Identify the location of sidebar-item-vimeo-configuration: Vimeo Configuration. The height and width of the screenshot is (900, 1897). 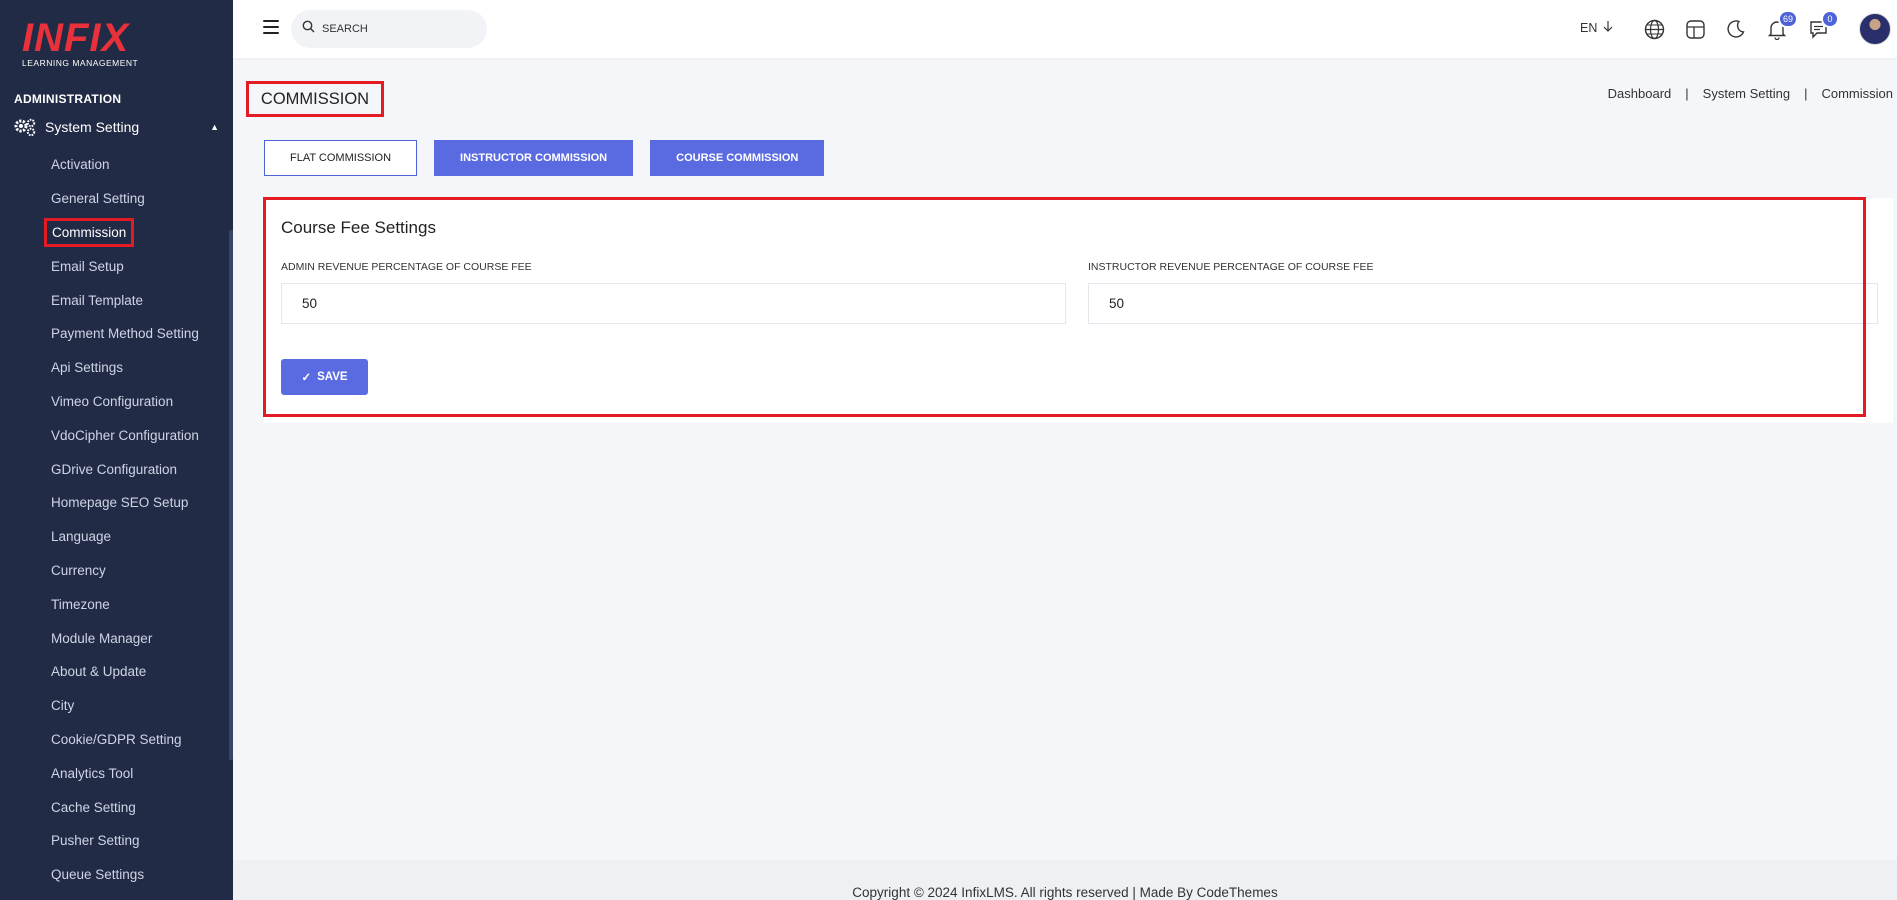
(114, 402).